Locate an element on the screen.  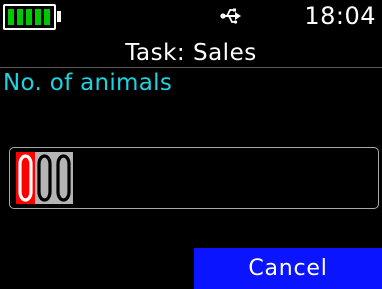
page-title: Task: Sales is located at coordinates (191, 53).